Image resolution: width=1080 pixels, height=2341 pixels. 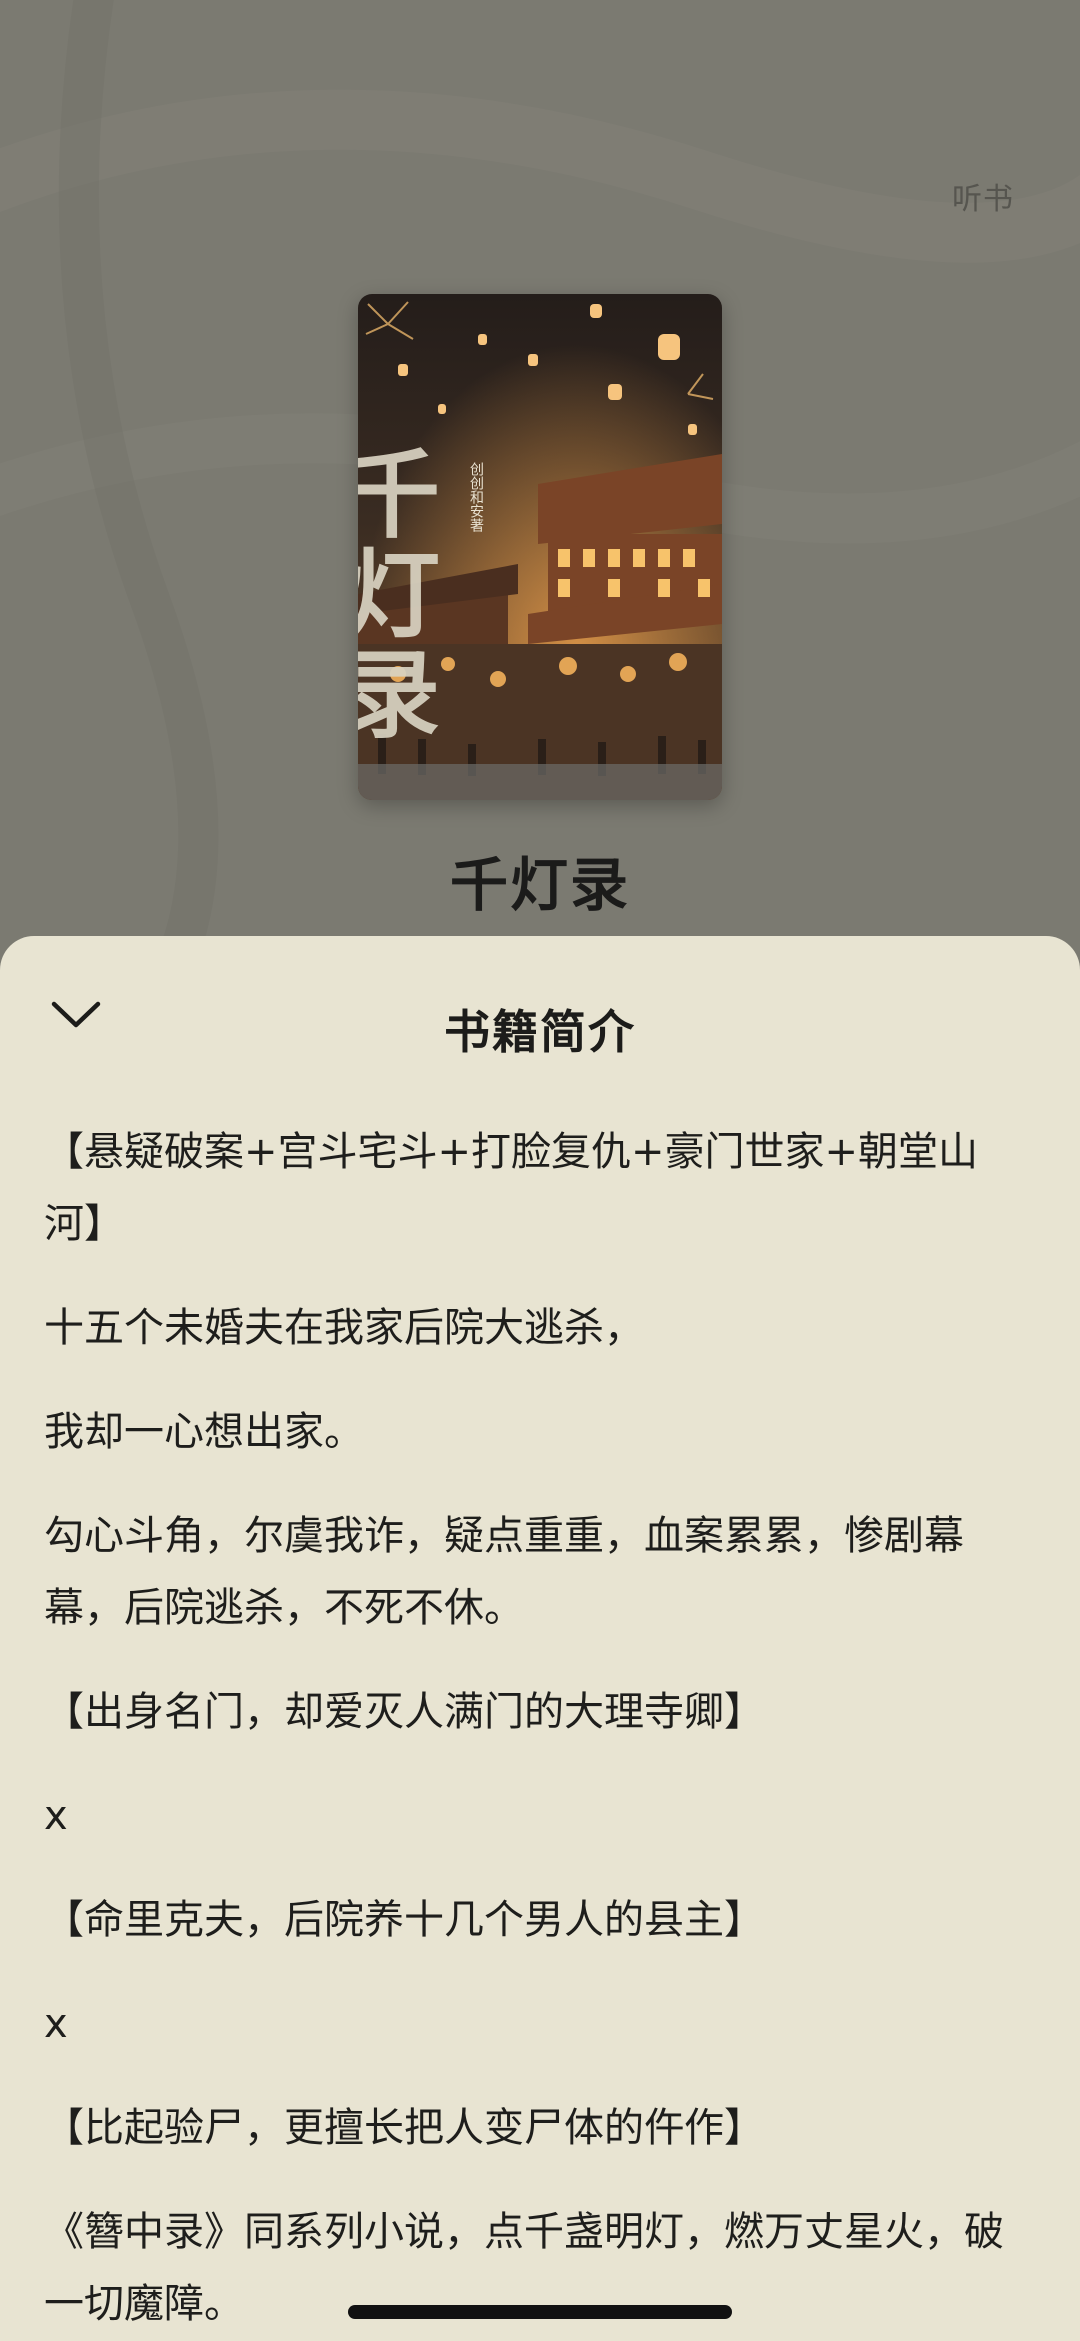 What do you see at coordinates (540, 2312) in the screenshot?
I see `home-indicator` at bounding box center [540, 2312].